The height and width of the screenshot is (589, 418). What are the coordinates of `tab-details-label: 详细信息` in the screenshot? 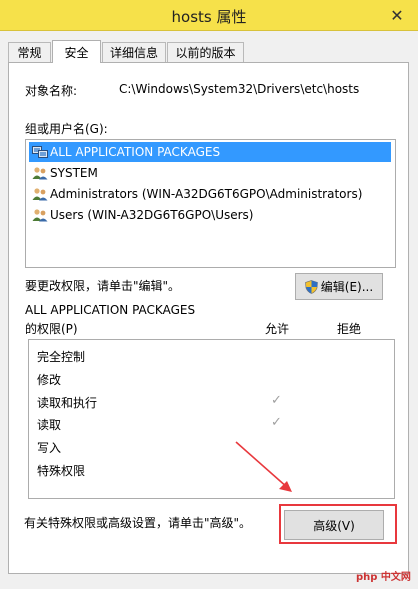 It's located at (133, 53).